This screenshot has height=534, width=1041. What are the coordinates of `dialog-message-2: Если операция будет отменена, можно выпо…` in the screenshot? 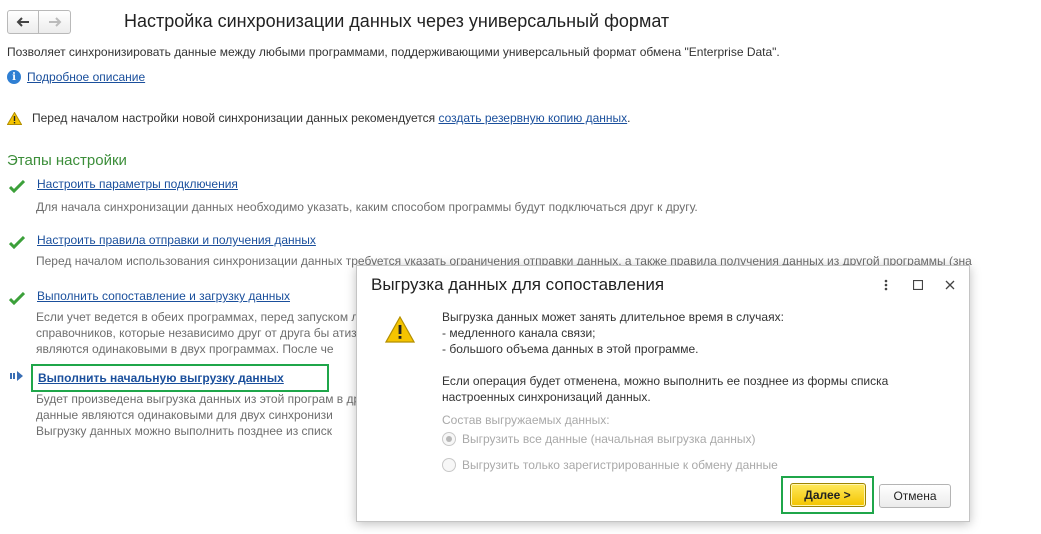 It's located at (665, 389).